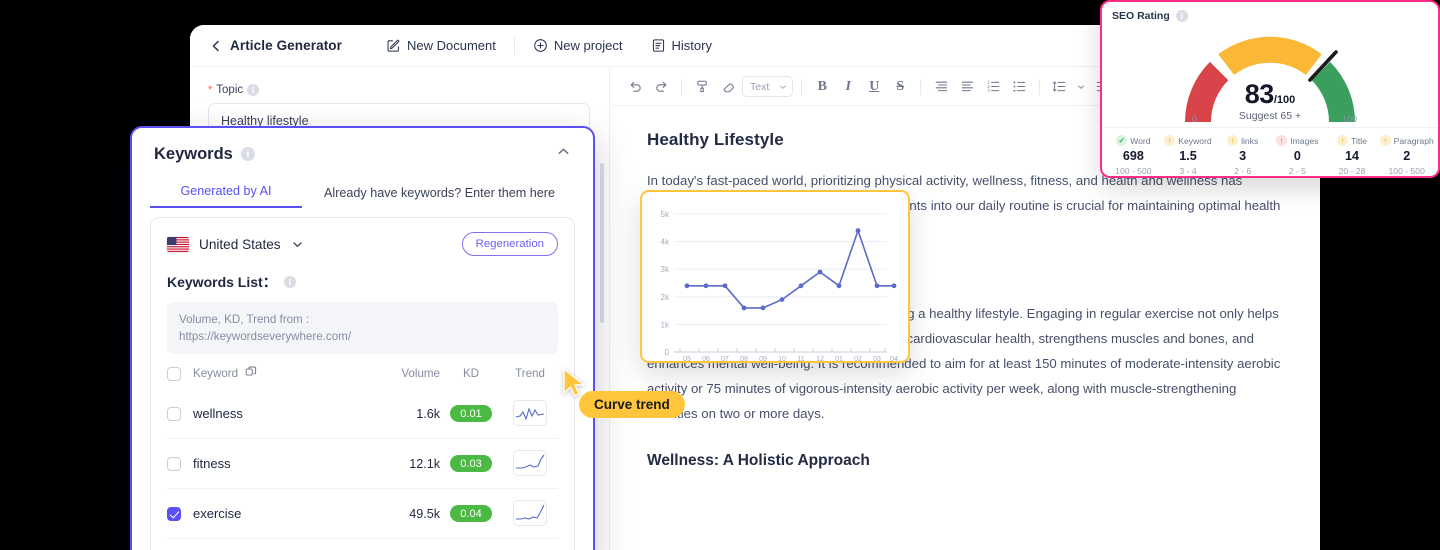  Describe the element at coordinates (602, 243) in the screenshot. I see `form-scrollbar` at that location.